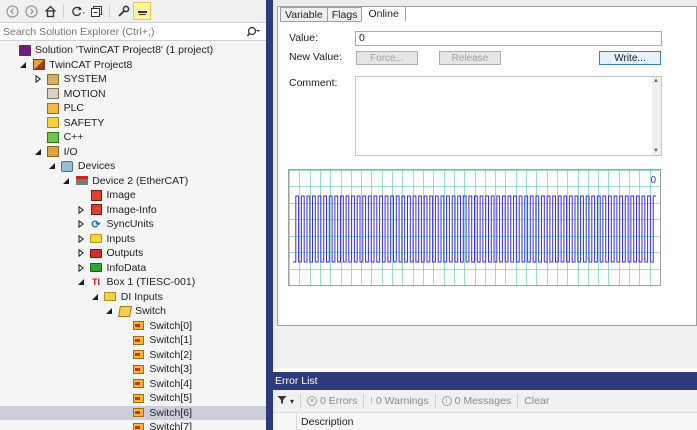 This screenshot has width=697, height=430. I want to click on warnings-toggle: ! 0 Warnings, so click(399, 401).